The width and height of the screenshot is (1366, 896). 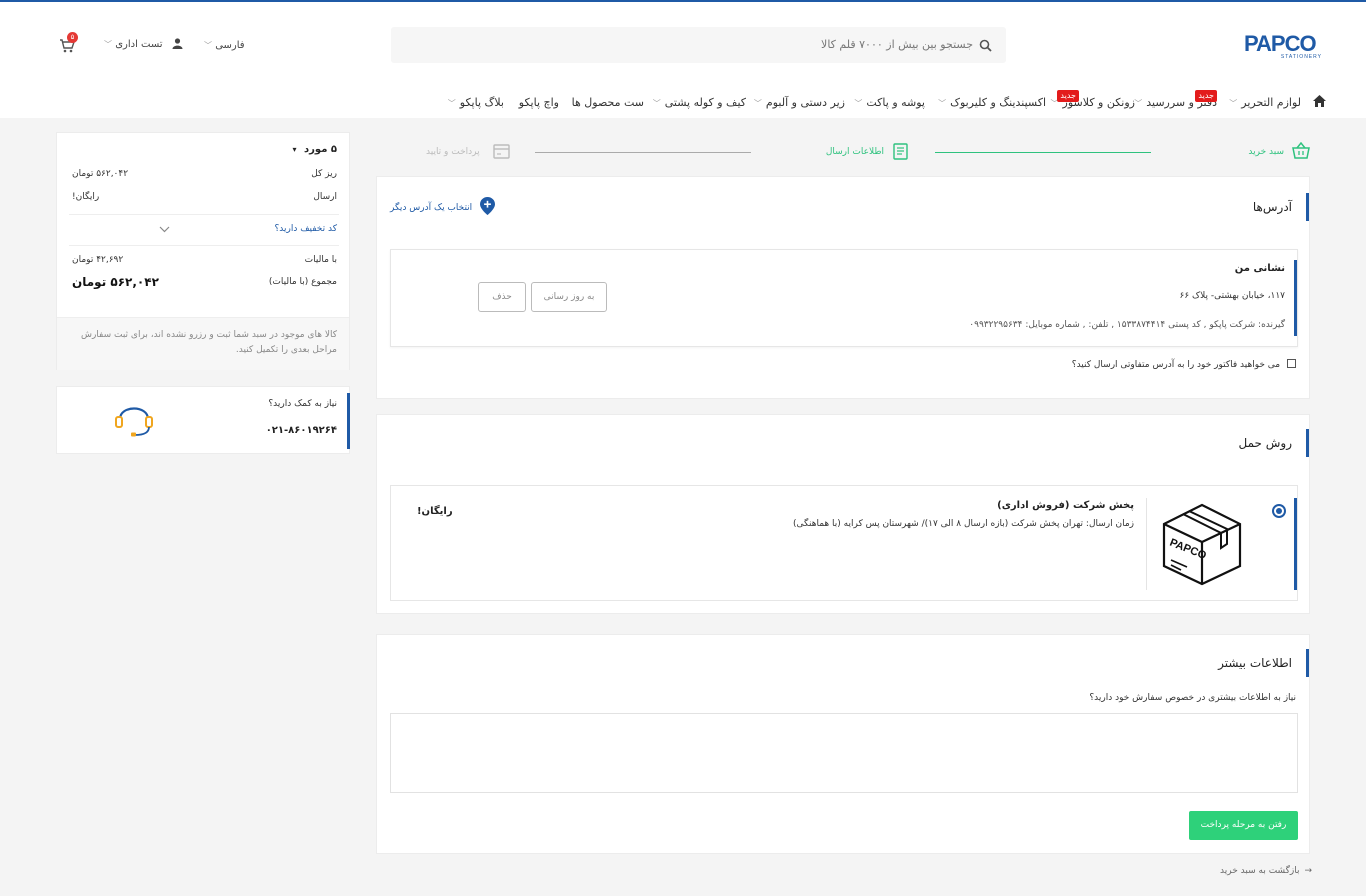 What do you see at coordinates (431, 208) in the screenshot?
I see `add-address-label: انتخاب یک آدرس دیگر` at bounding box center [431, 208].